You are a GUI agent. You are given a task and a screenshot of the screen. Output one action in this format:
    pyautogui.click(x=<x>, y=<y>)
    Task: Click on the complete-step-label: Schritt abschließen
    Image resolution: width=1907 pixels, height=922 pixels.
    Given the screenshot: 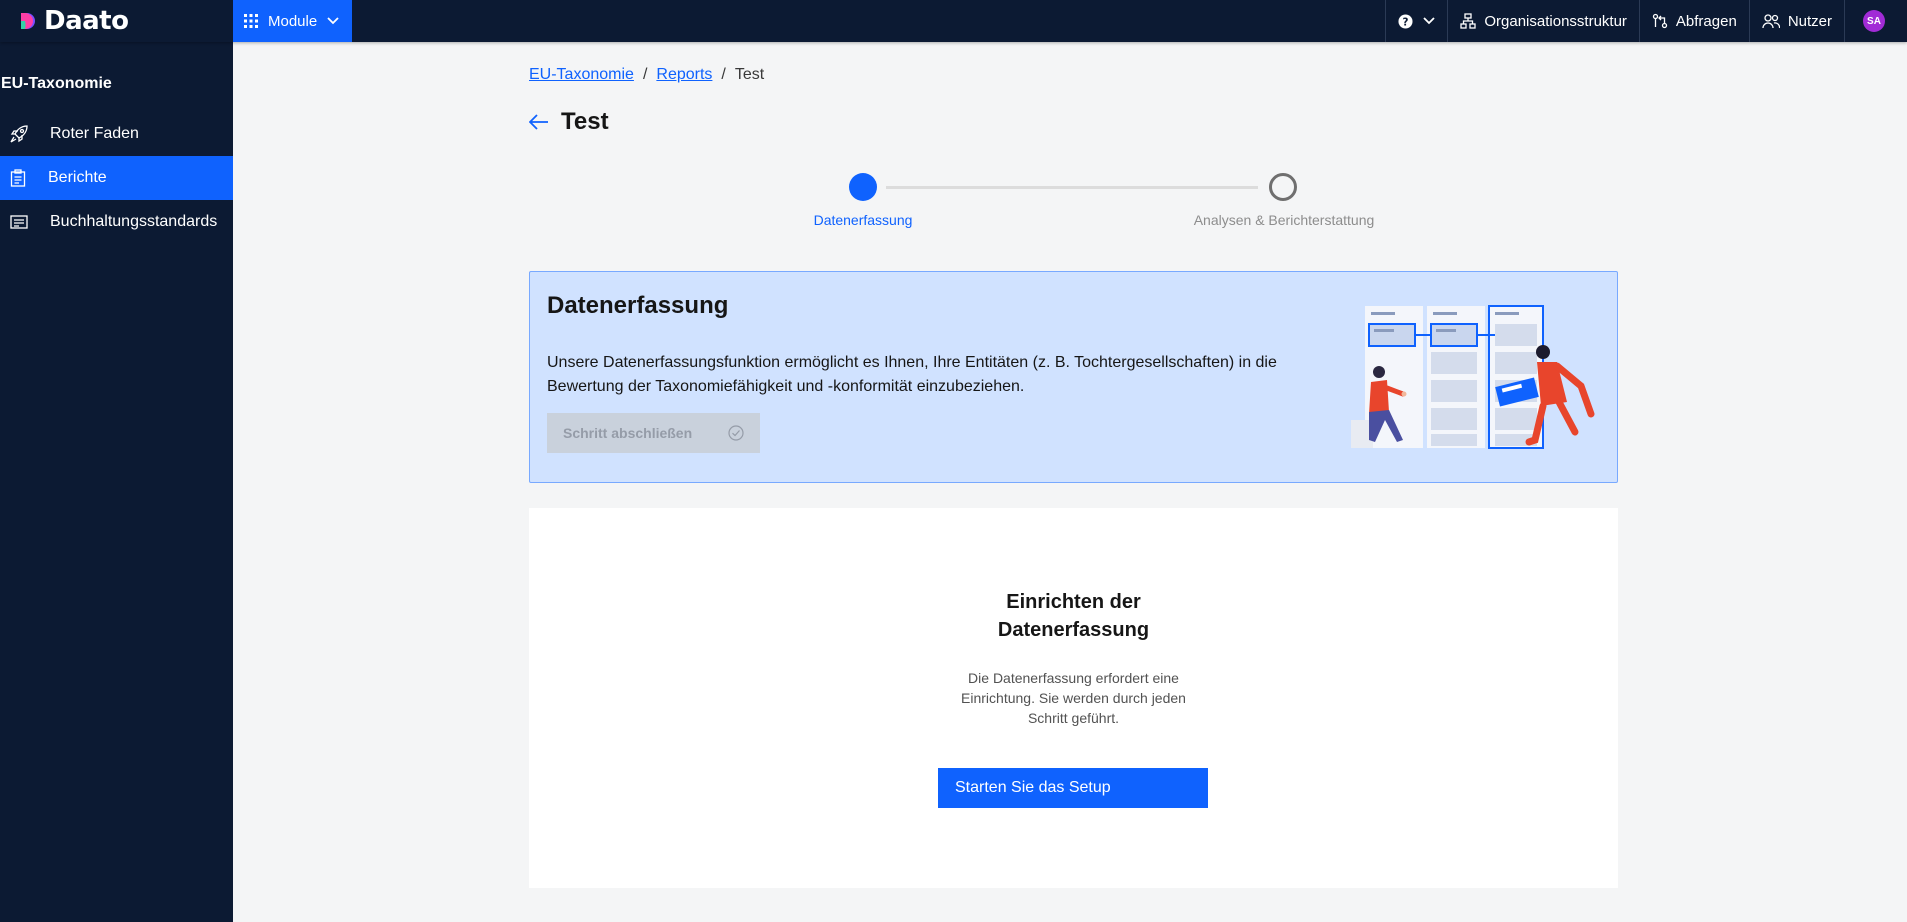 What is the action you would take?
    pyautogui.click(x=628, y=433)
    